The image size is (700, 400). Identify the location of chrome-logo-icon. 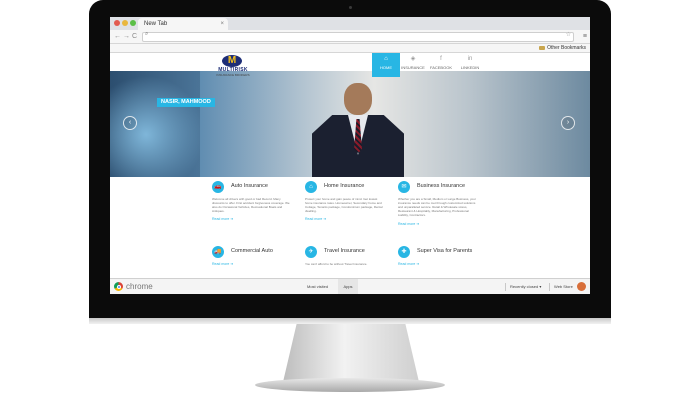
(118, 286).